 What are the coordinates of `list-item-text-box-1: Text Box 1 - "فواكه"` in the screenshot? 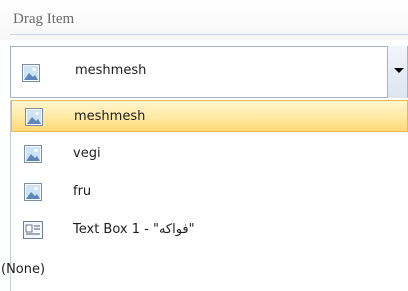 It's located at (209, 230).